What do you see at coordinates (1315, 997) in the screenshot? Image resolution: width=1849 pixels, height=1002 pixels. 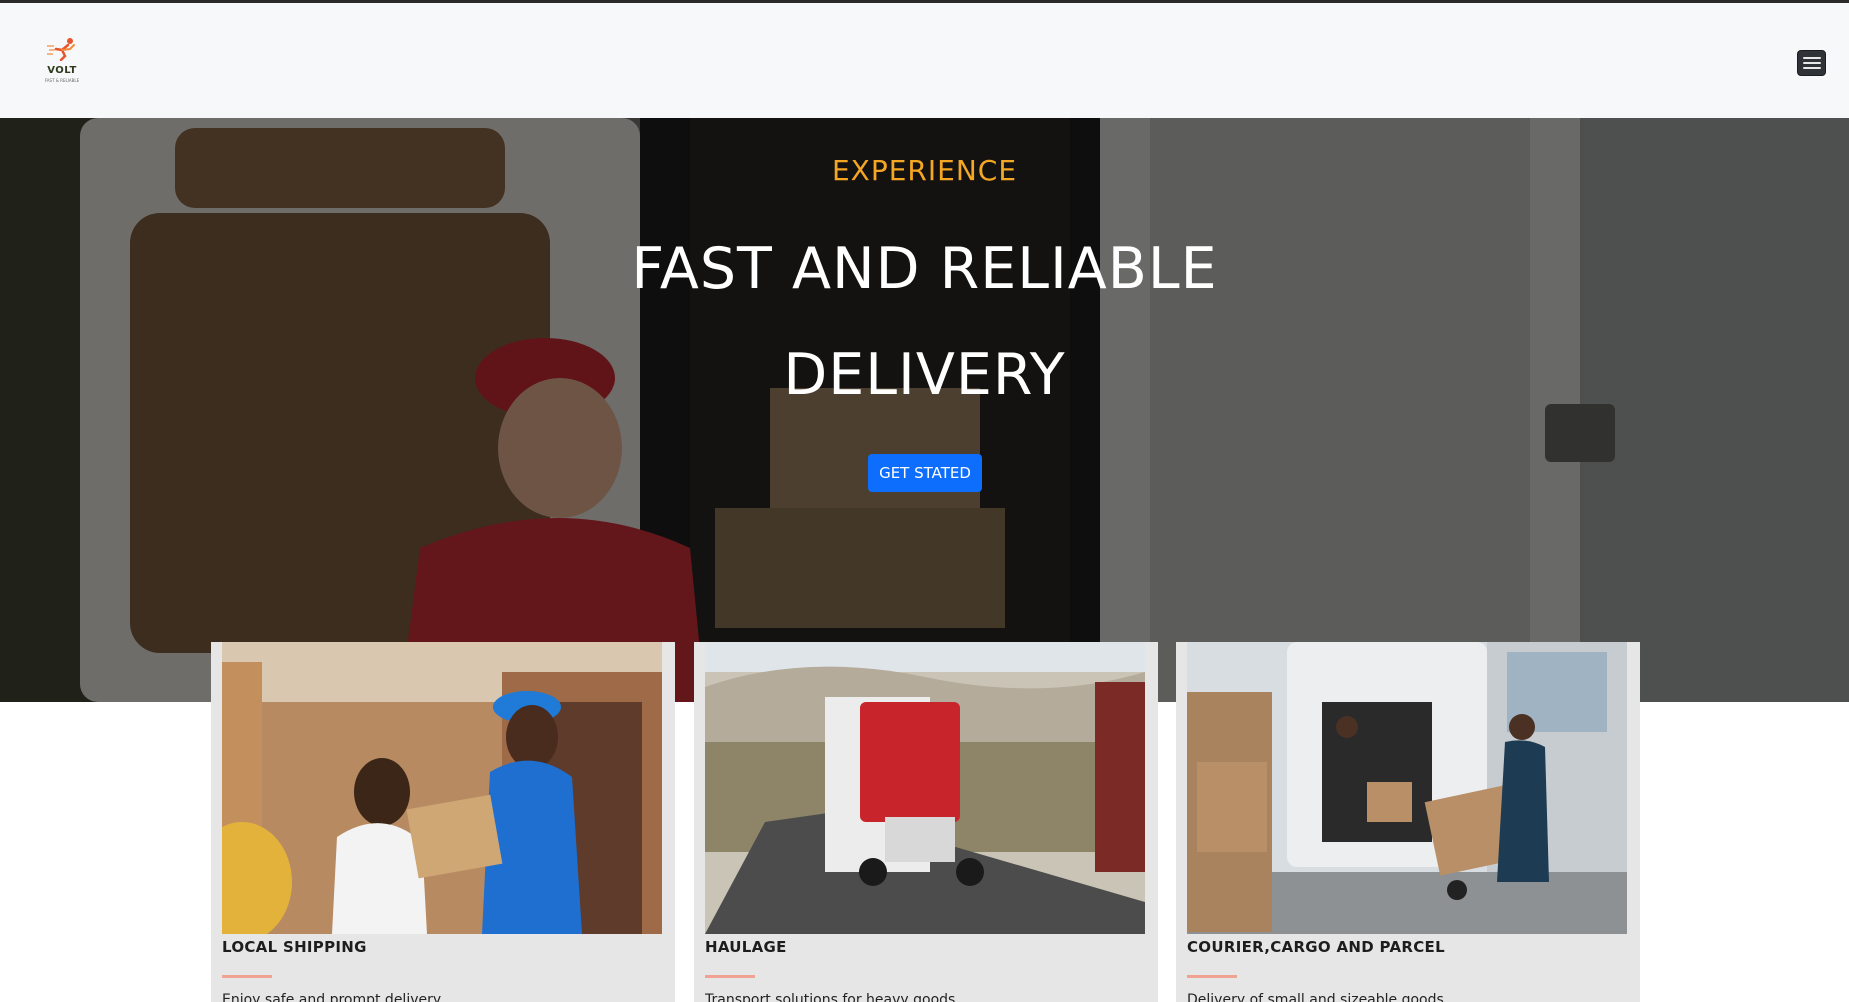 I see `service-description: Delivery of small and sizeable goods` at bounding box center [1315, 997].